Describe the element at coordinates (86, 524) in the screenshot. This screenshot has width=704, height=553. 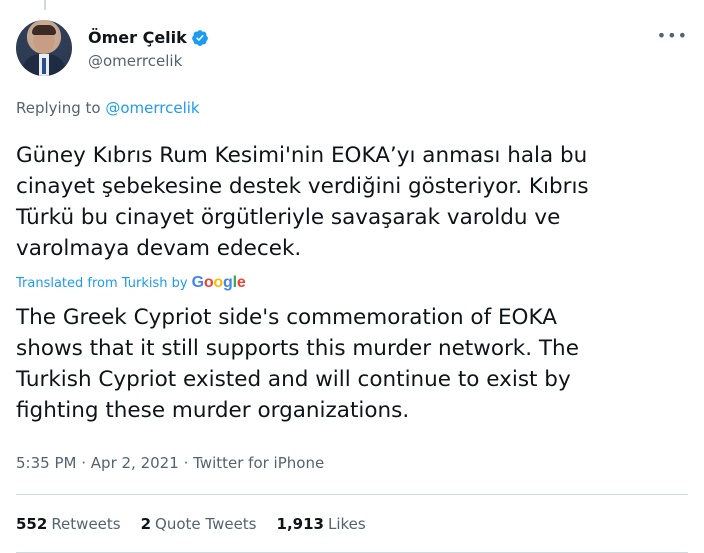
I see `retweets-label: Retweets` at that location.